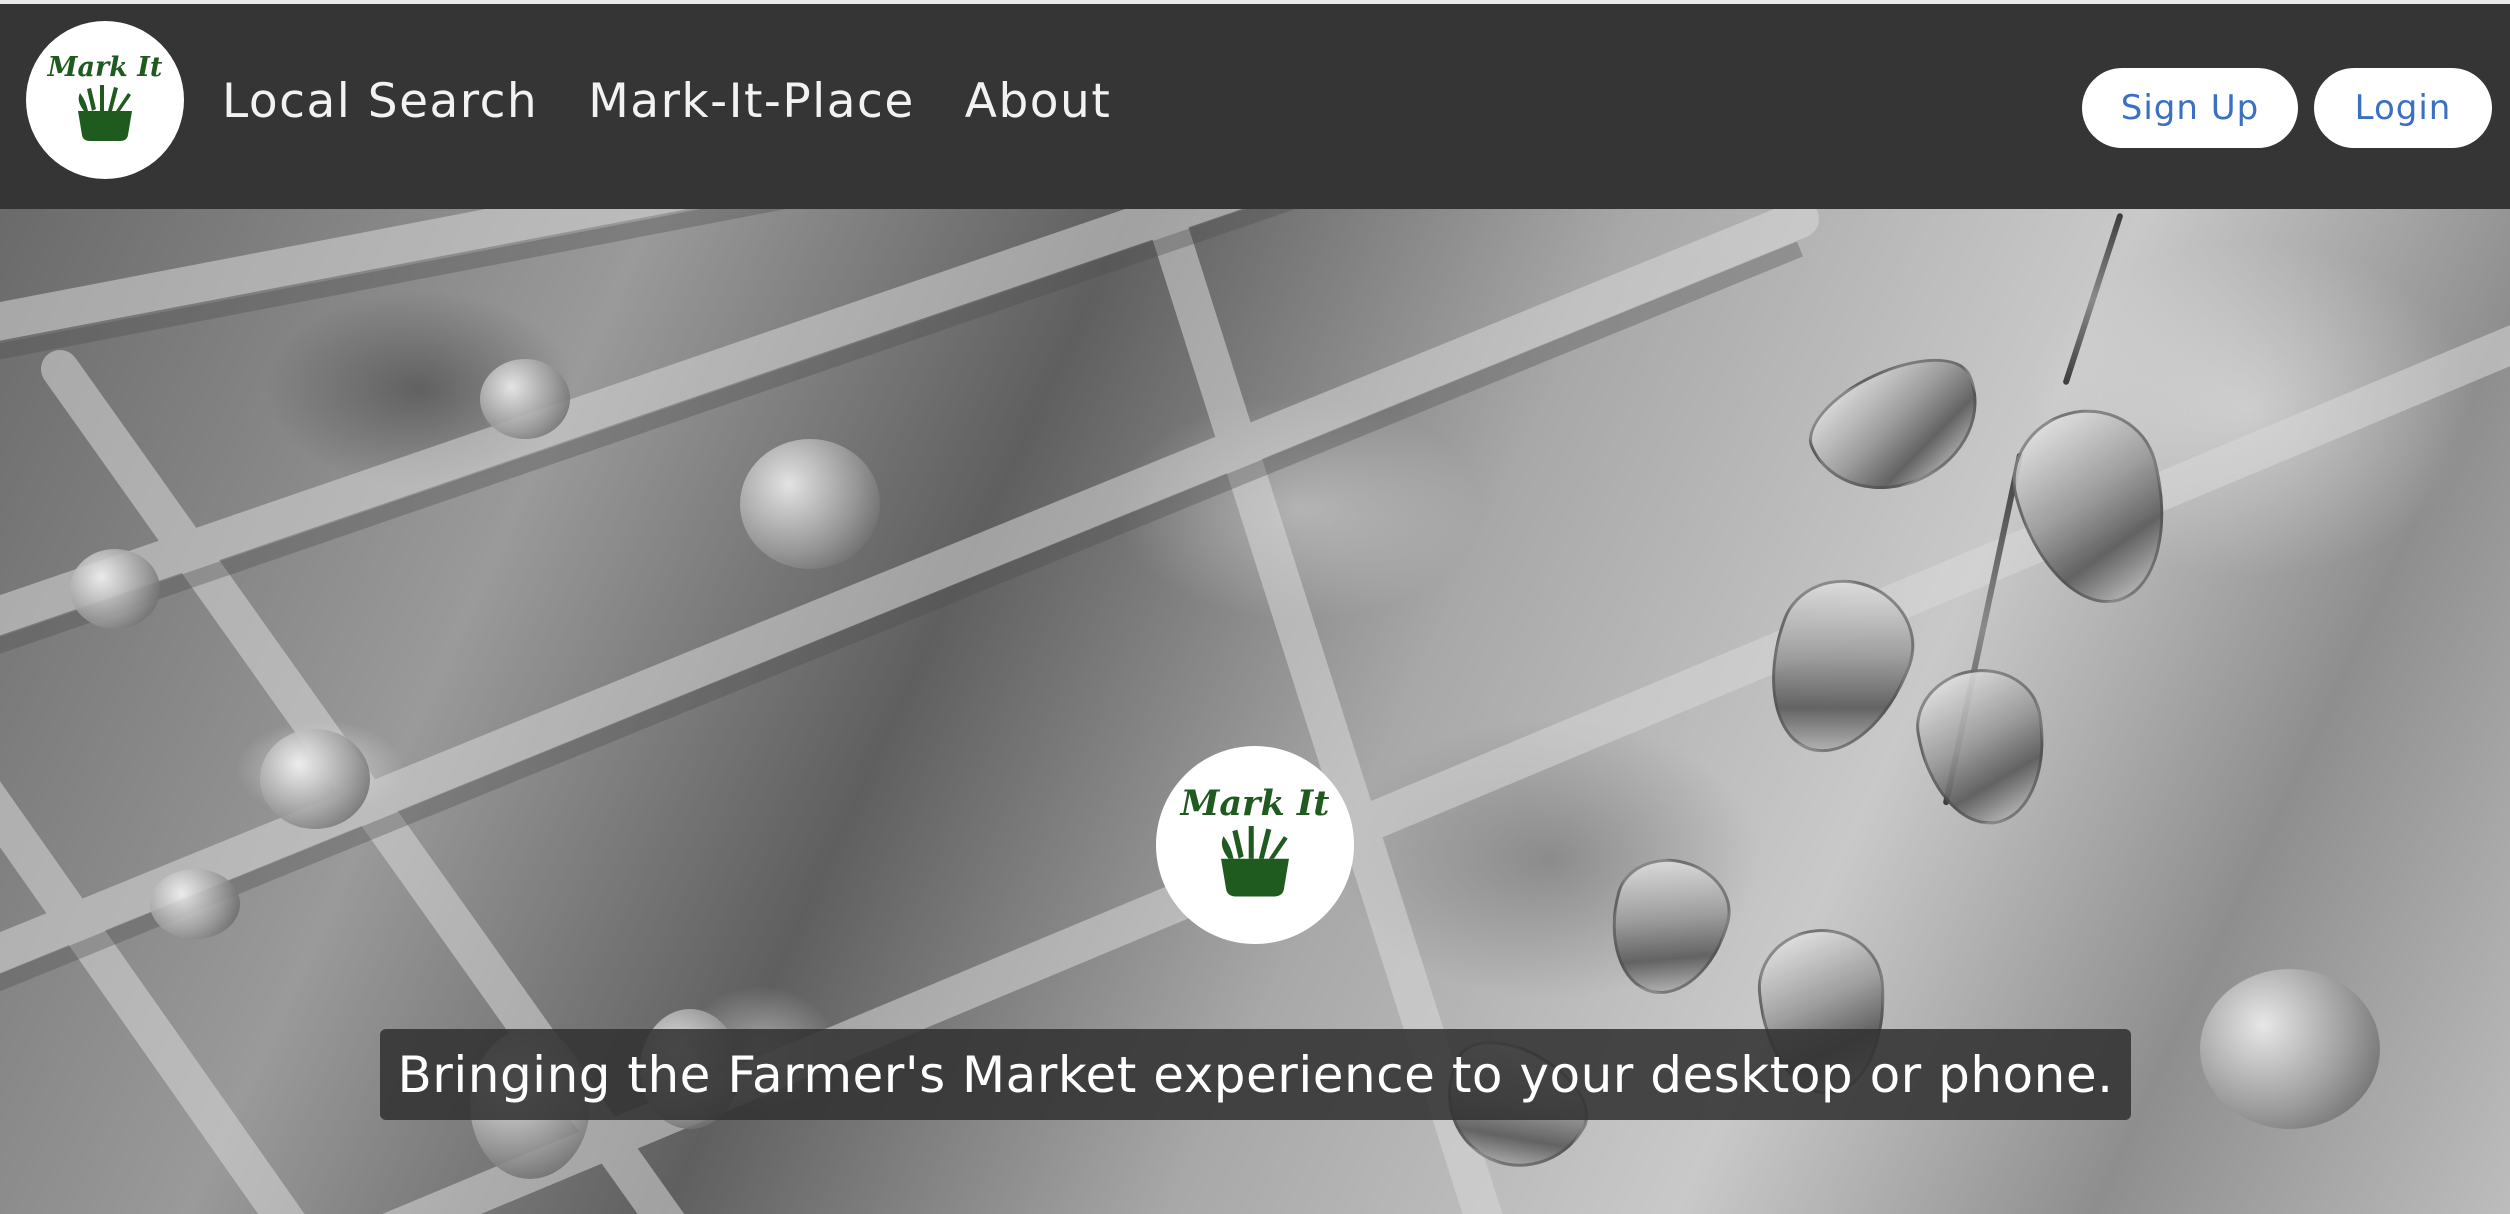 The image size is (2510, 1214). I want to click on sign-up-button: Sign Up, so click(2190, 108).